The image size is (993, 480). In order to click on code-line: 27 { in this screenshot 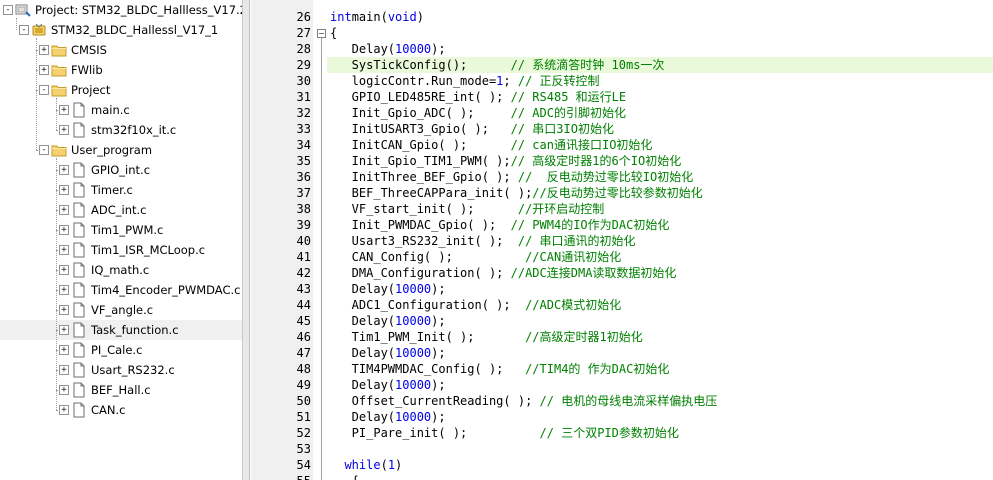, I will do `click(622, 33)`.